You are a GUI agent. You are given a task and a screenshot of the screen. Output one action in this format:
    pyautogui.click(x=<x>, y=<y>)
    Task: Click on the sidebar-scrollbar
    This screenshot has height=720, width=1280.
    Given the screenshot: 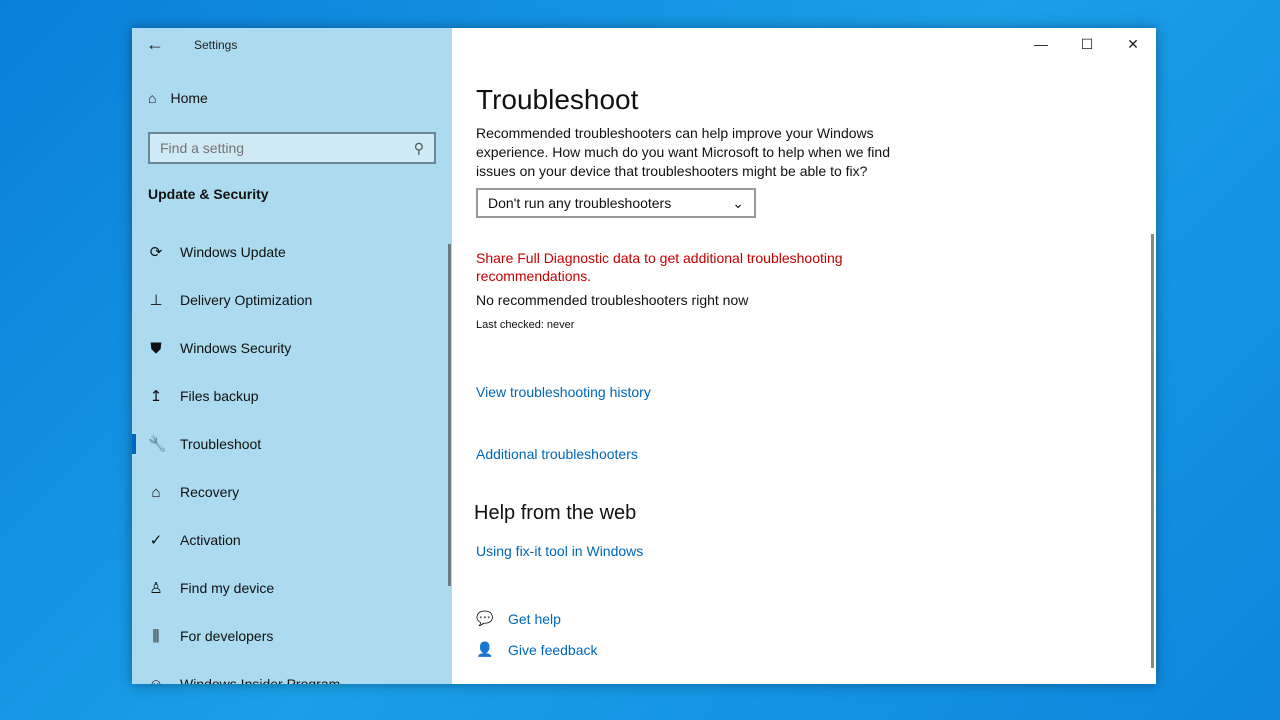 What is the action you would take?
    pyautogui.click(x=449, y=415)
    